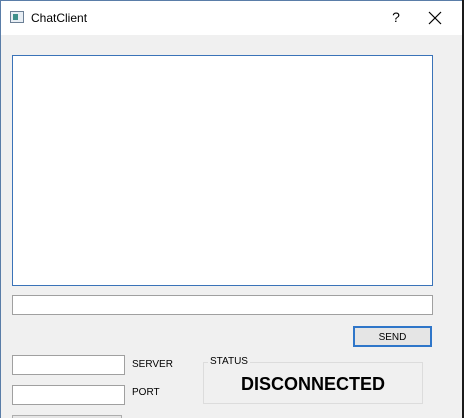 This screenshot has width=464, height=418. Describe the element at coordinates (222, 305) in the screenshot. I see `message-input` at that location.